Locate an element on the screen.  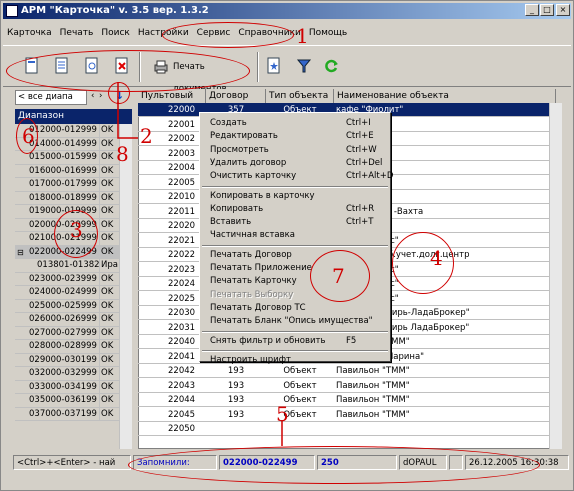
context-menu-item: Печатать Бланк "Опись имущества" is located at coordinates (295, 321).